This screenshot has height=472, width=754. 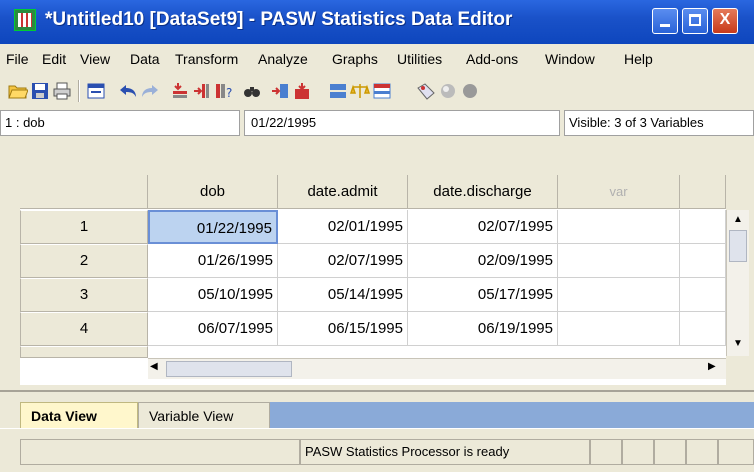 What do you see at coordinates (338, 91) in the screenshot?
I see `split-file-icon` at bounding box center [338, 91].